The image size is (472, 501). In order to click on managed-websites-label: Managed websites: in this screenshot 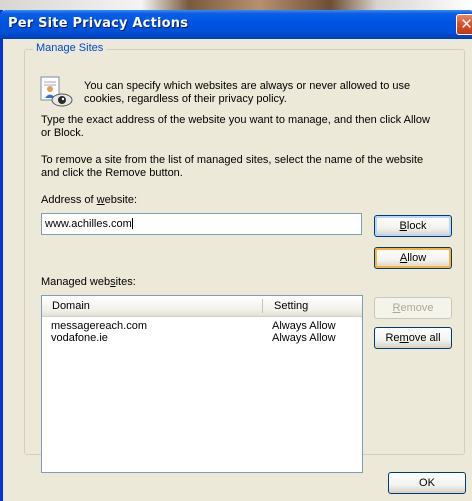, I will do `click(88, 282)`.